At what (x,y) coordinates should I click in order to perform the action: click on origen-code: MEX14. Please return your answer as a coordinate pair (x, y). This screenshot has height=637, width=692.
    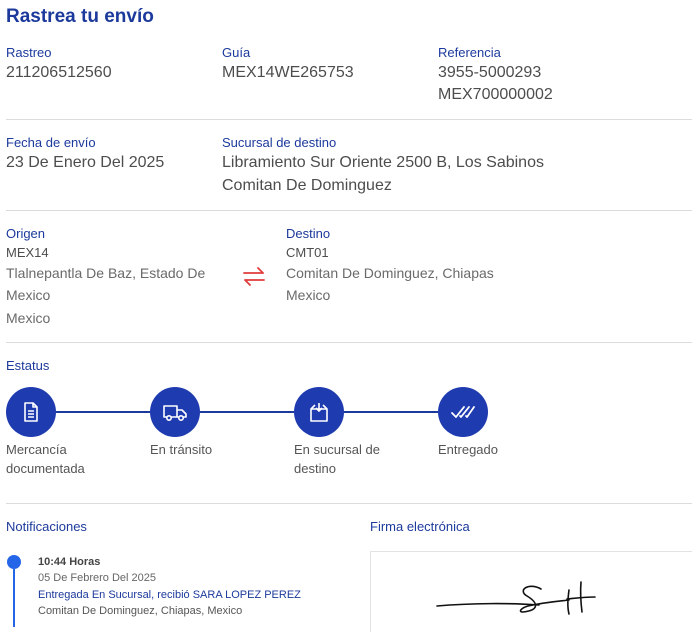
    Looking at the image, I should click on (27, 252).